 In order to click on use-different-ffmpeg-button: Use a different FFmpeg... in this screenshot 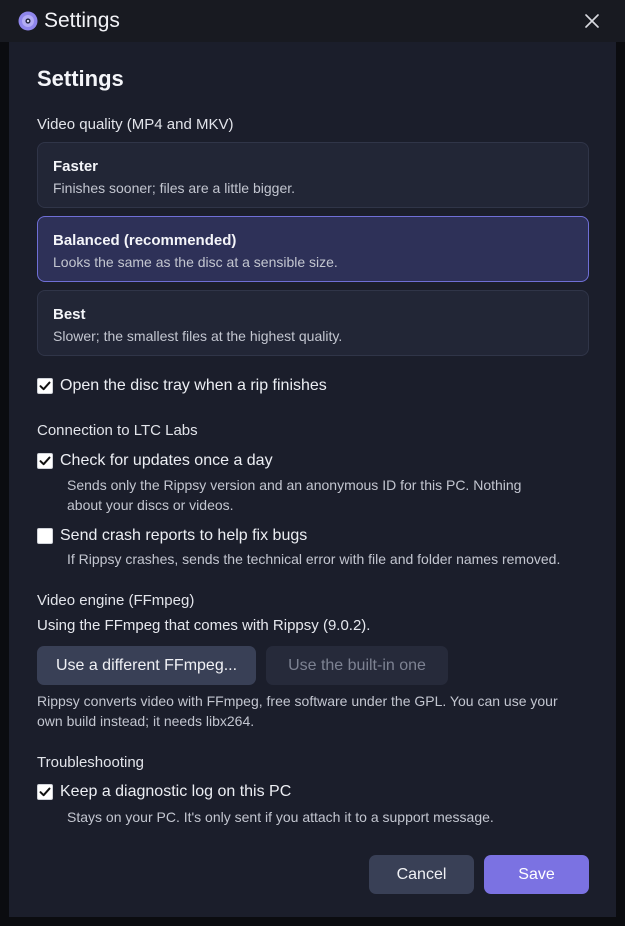, I will do `click(146, 665)`.